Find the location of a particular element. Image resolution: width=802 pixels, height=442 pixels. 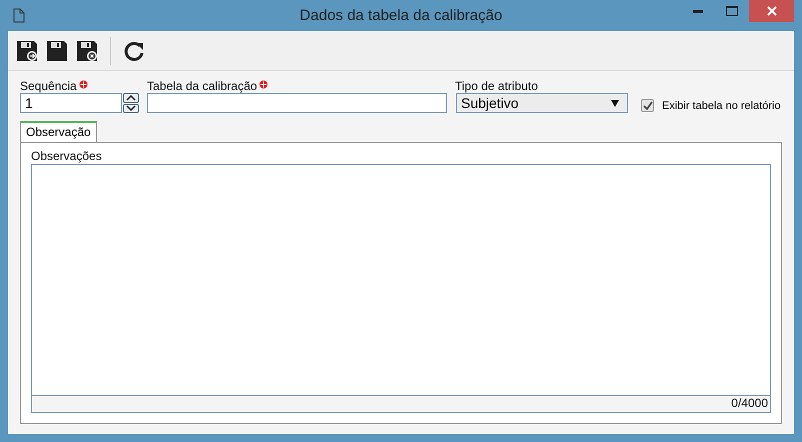

character-counter: 0/4000 is located at coordinates (749, 403).